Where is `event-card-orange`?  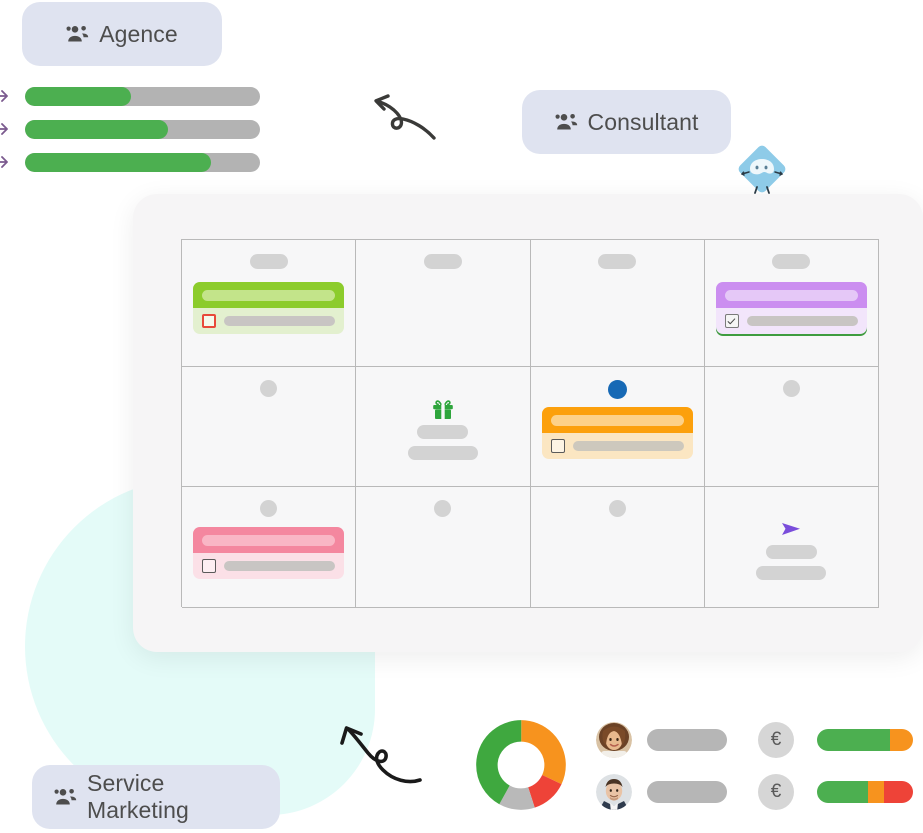
event-card-orange is located at coordinates (617, 433).